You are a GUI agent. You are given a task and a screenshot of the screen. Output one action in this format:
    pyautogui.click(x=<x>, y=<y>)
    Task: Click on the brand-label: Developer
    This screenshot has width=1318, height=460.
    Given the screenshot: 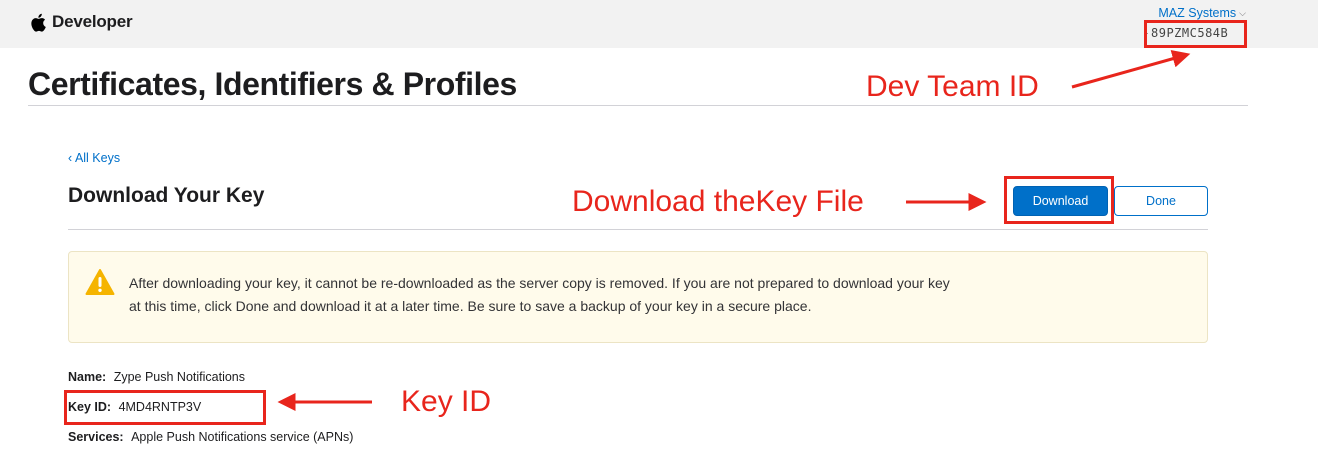 What is the action you would take?
    pyautogui.click(x=92, y=21)
    